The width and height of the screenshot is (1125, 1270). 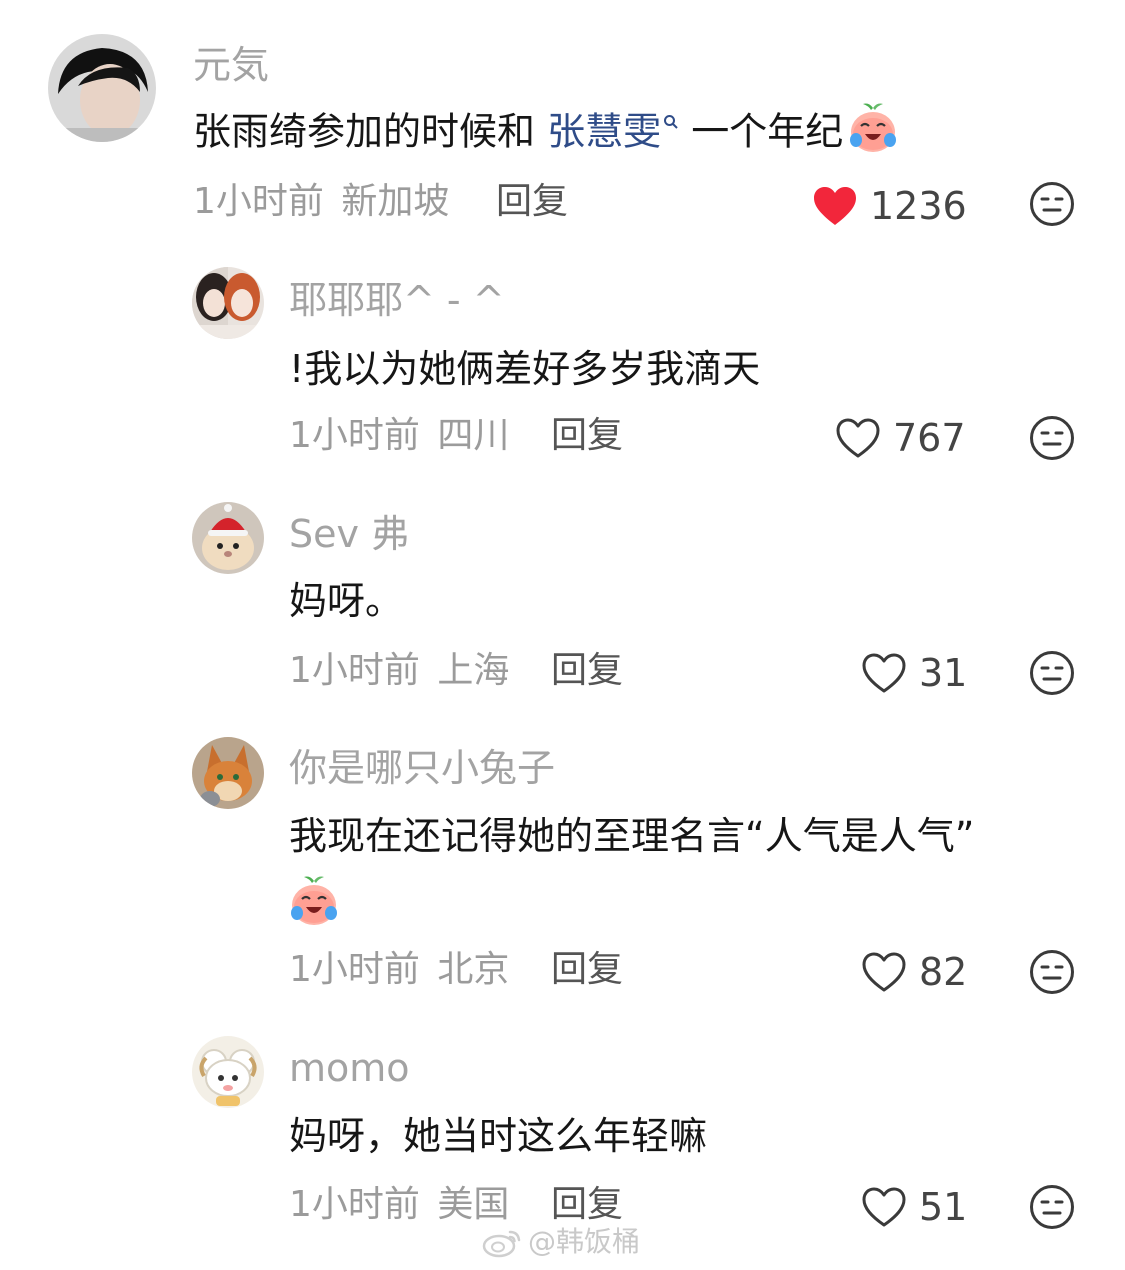 What do you see at coordinates (395, 201) in the screenshot?
I see `location: 新加坡` at bounding box center [395, 201].